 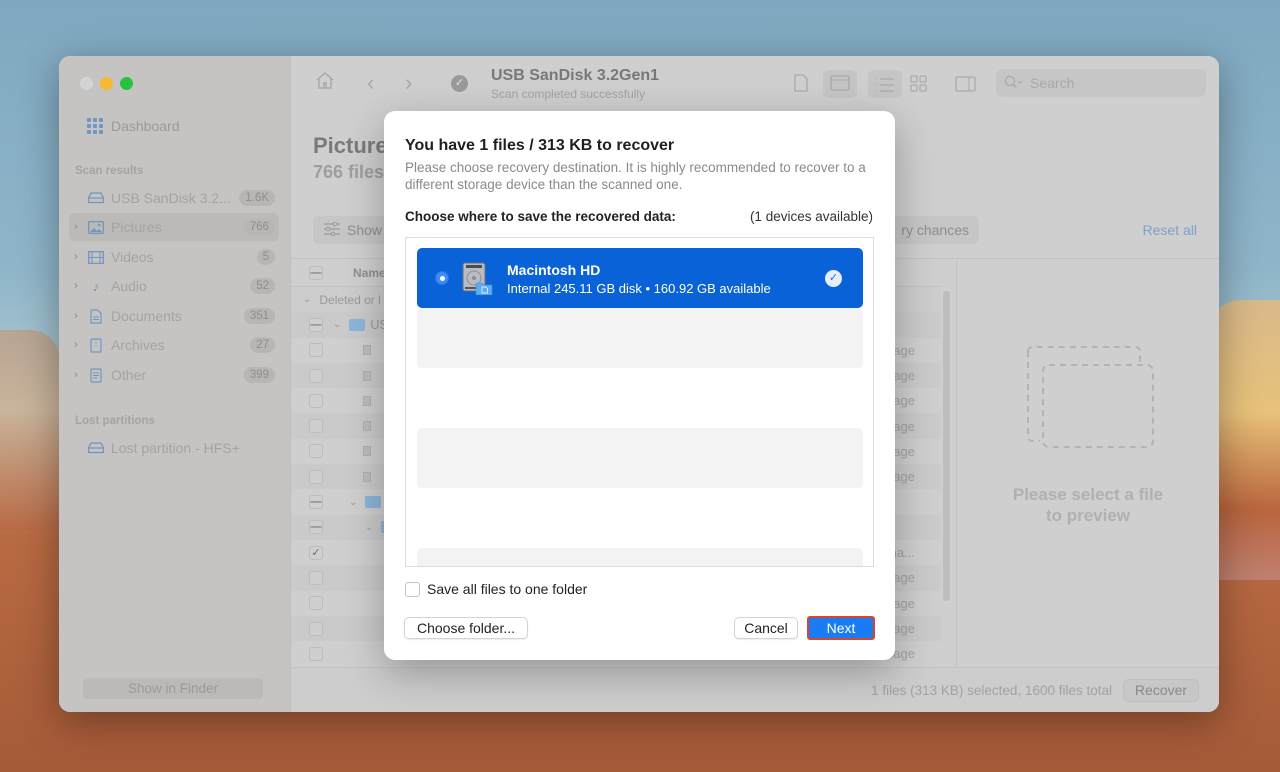 What do you see at coordinates (96, 257) in the screenshot?
I see `film-icon` at bounding box center [96, 257].